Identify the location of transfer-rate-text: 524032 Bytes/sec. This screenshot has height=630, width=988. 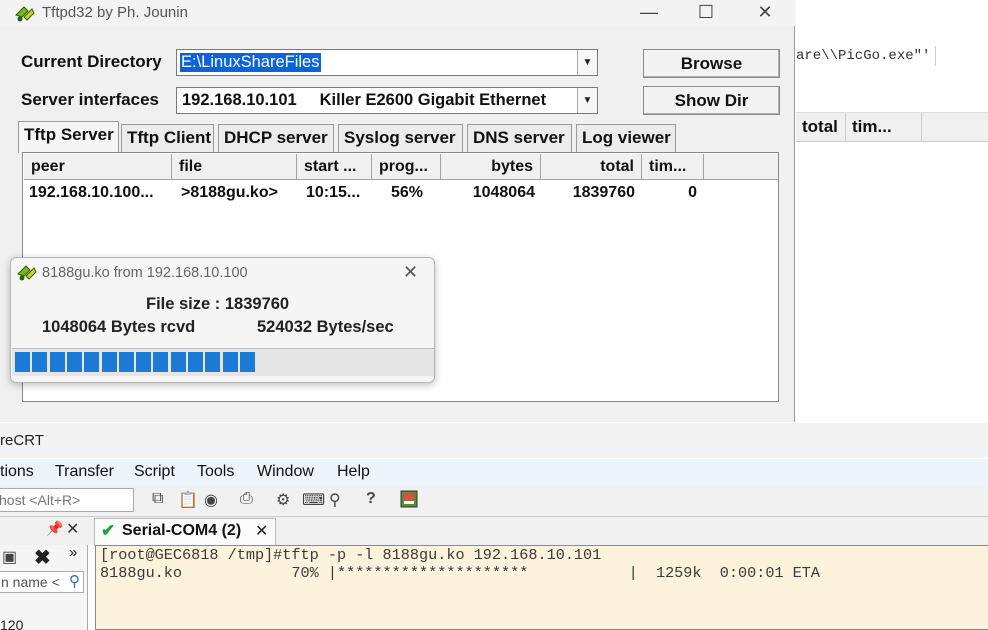
(325, 327).